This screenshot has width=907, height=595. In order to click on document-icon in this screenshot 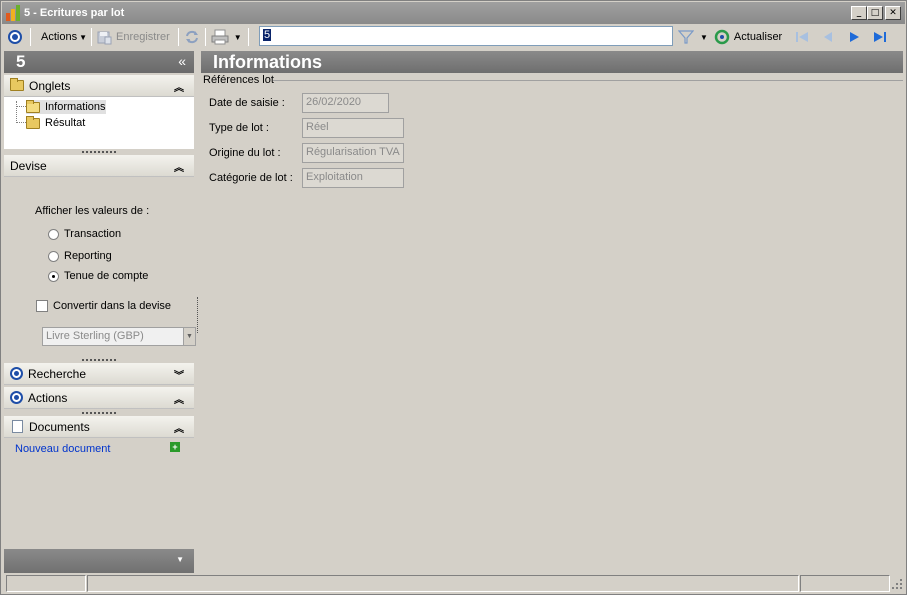, I will do `click(17, 426)`.